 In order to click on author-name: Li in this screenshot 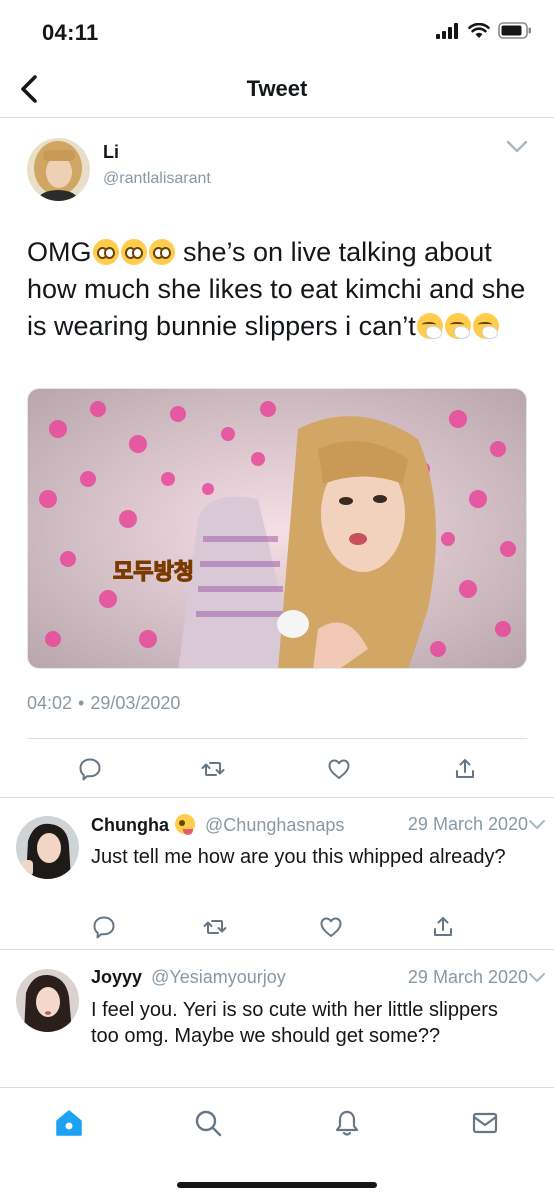, I will do `click(111, 152)`.